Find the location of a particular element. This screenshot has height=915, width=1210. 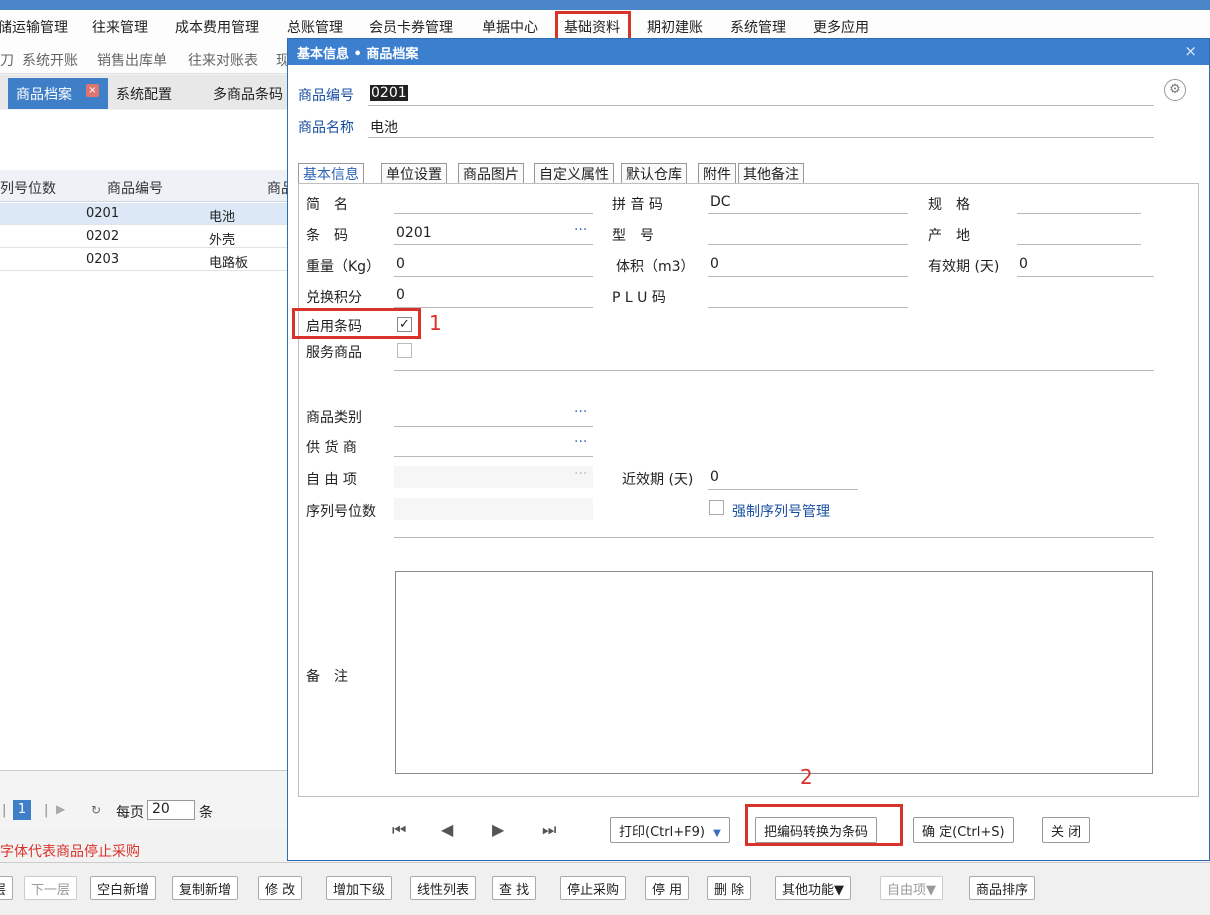

plu-label: P L U 码 is located at coordinates (639, 298).